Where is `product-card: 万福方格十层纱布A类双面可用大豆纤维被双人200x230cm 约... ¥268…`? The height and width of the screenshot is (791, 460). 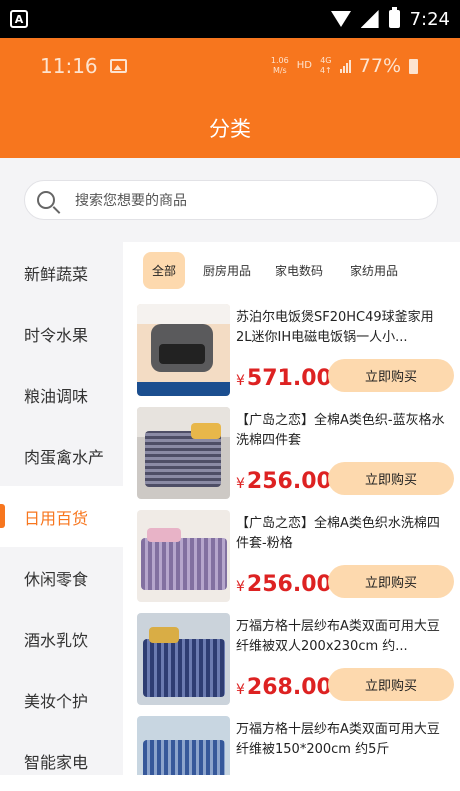
product-card: 万福方格十层纱布A类双面可用大豆纤维被双人200x230cm 约... ¥268… is located at coordinates (296, 663).